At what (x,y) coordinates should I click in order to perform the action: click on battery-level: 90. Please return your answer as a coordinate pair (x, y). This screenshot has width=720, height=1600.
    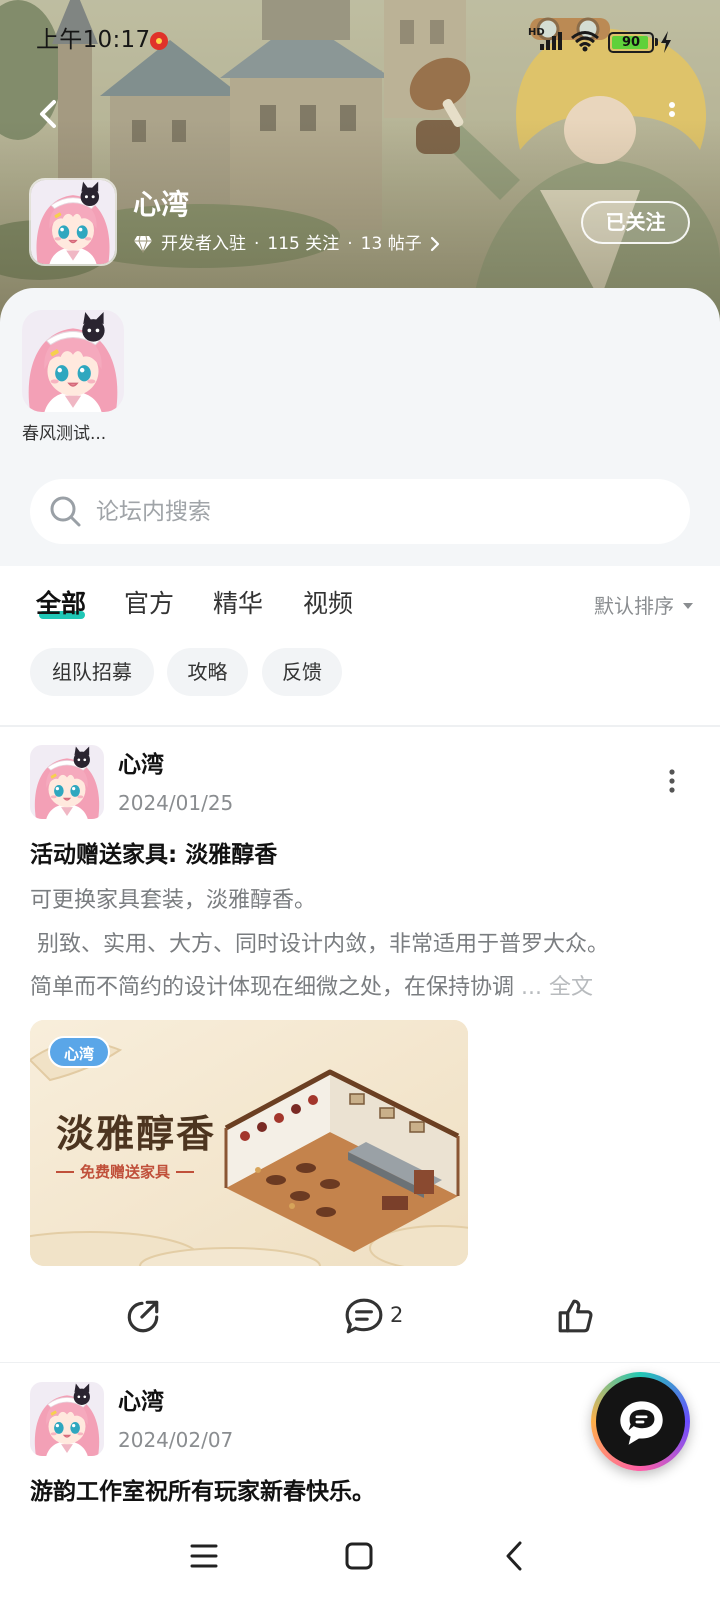
    Looking at the image, I should click on (631, 42).